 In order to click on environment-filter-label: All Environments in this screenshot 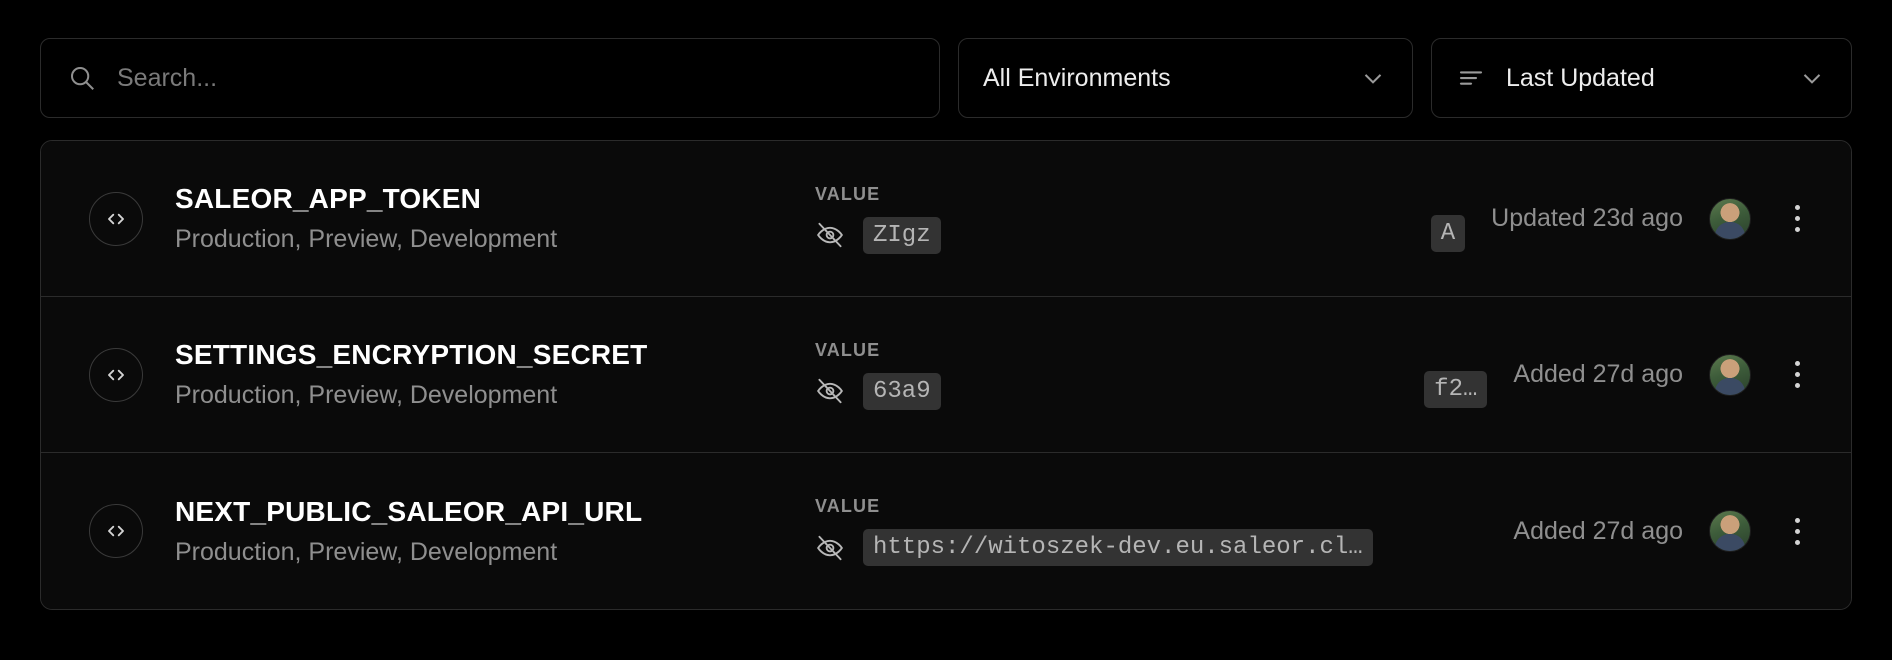, I will do `click(1077, 77)`.